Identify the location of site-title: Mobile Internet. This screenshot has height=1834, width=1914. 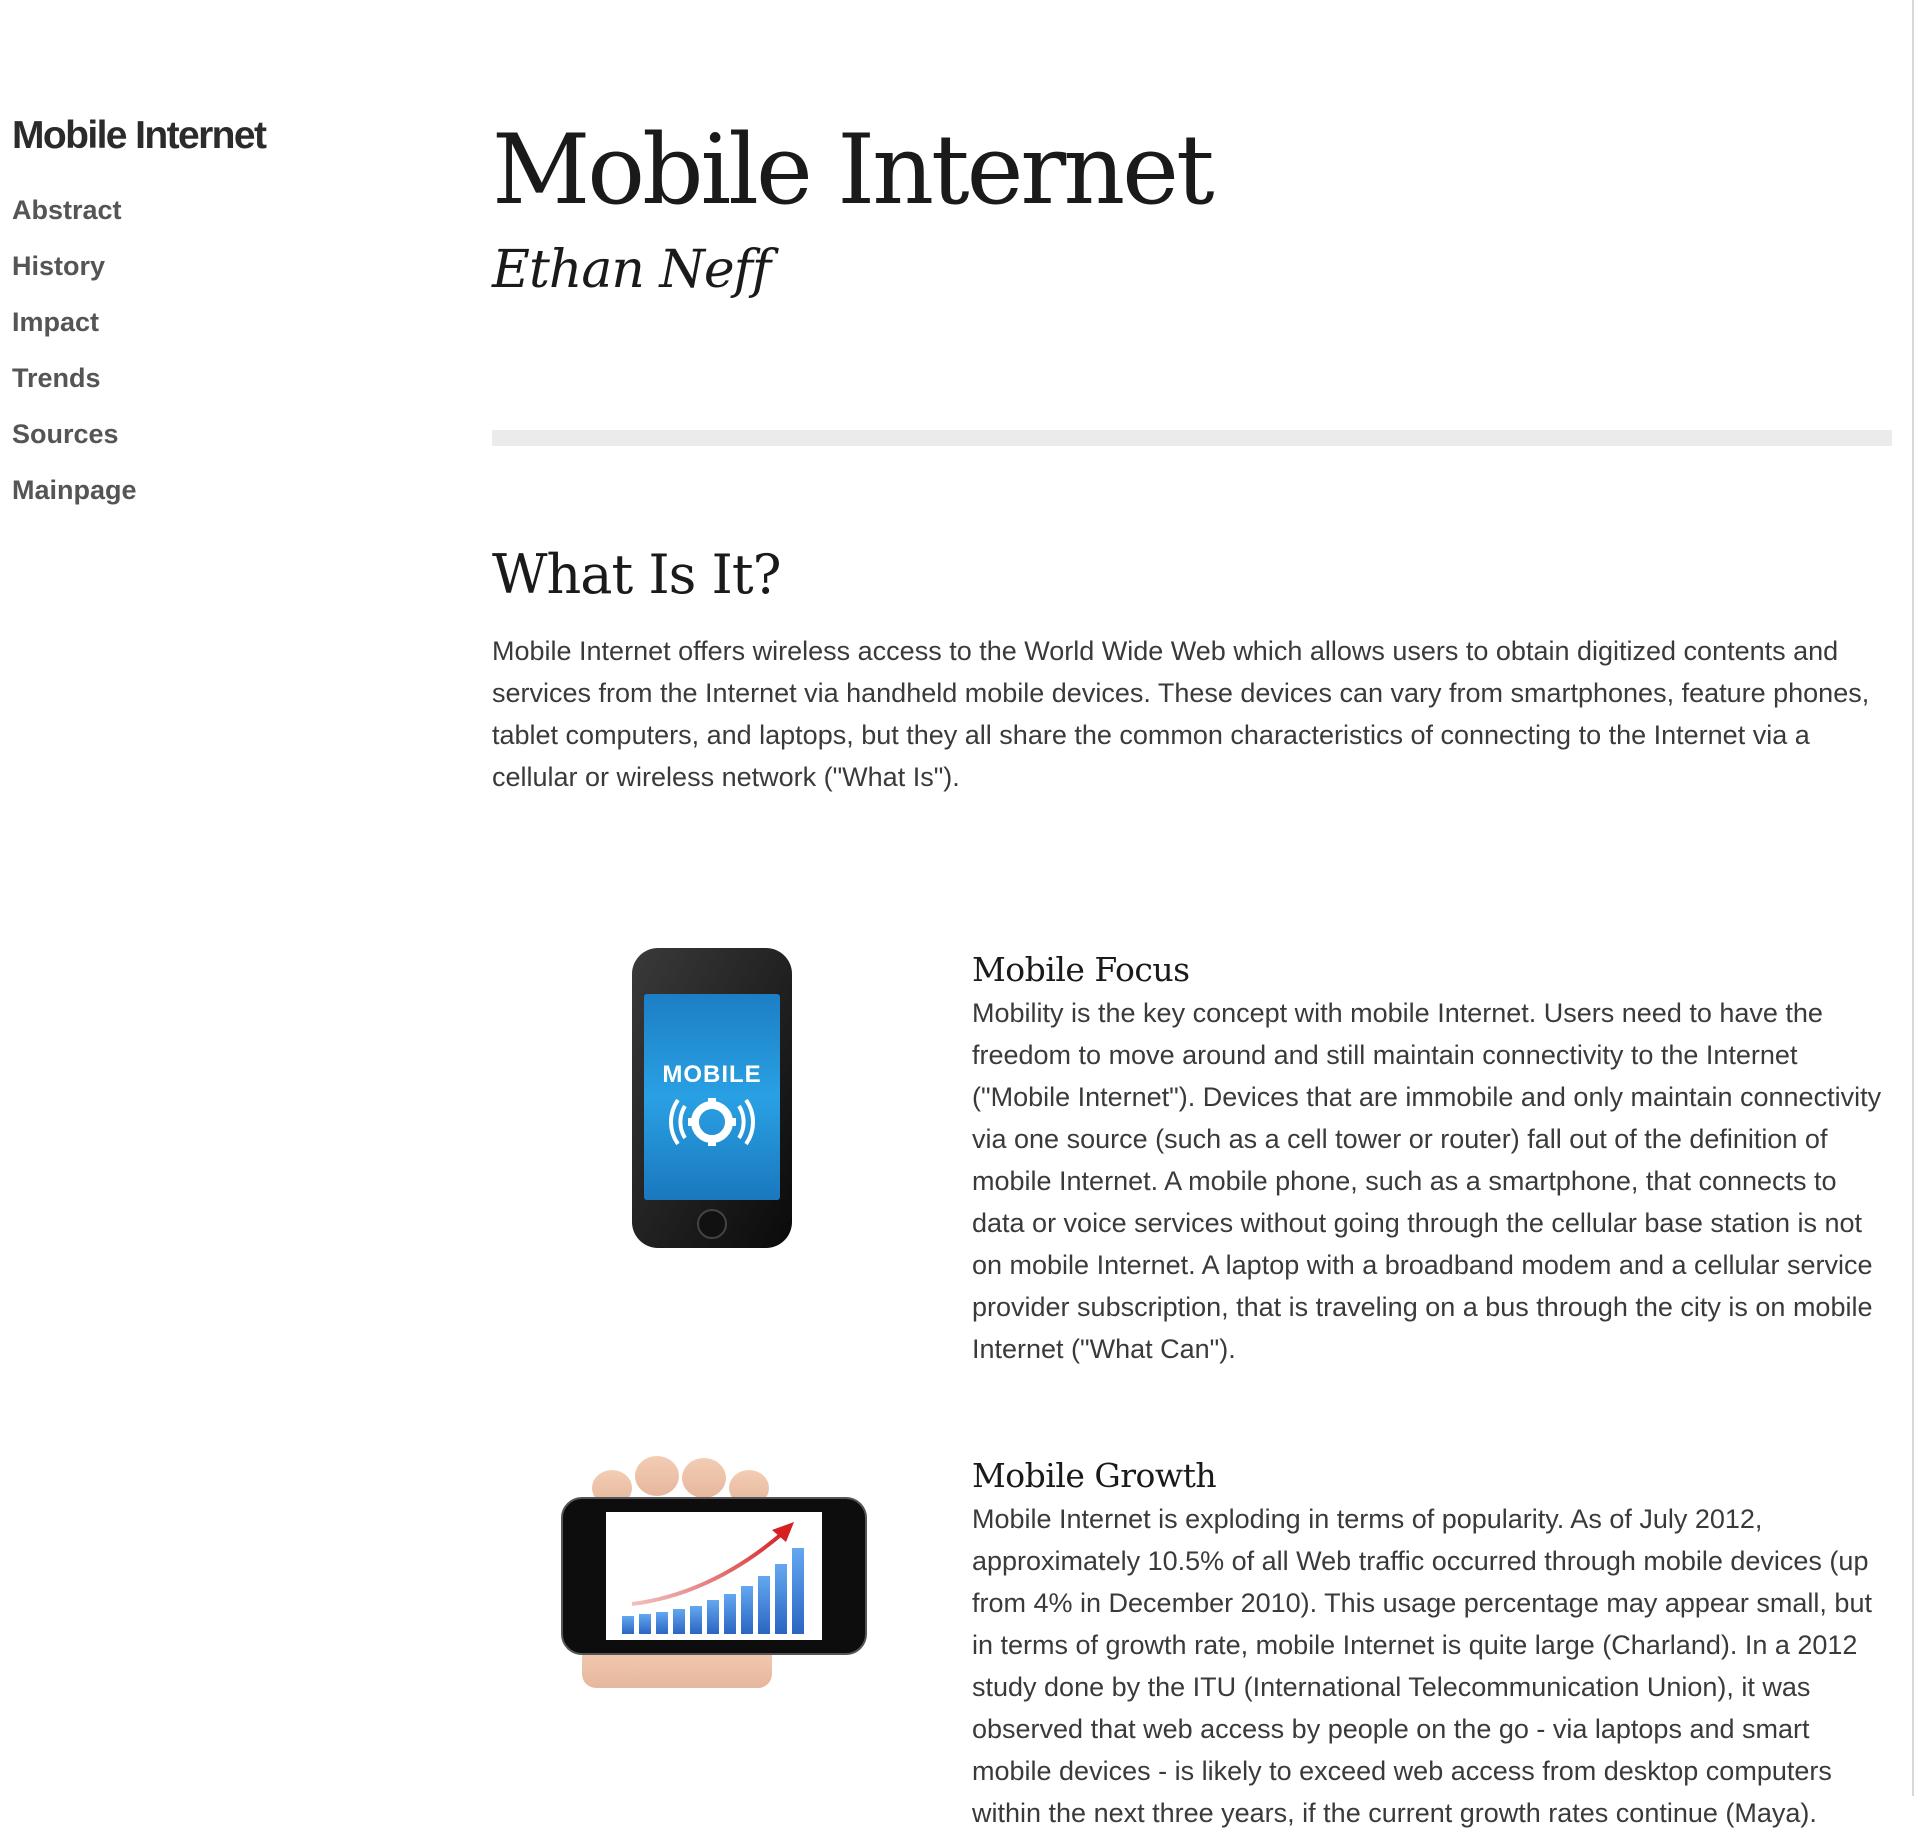
(139, 135).